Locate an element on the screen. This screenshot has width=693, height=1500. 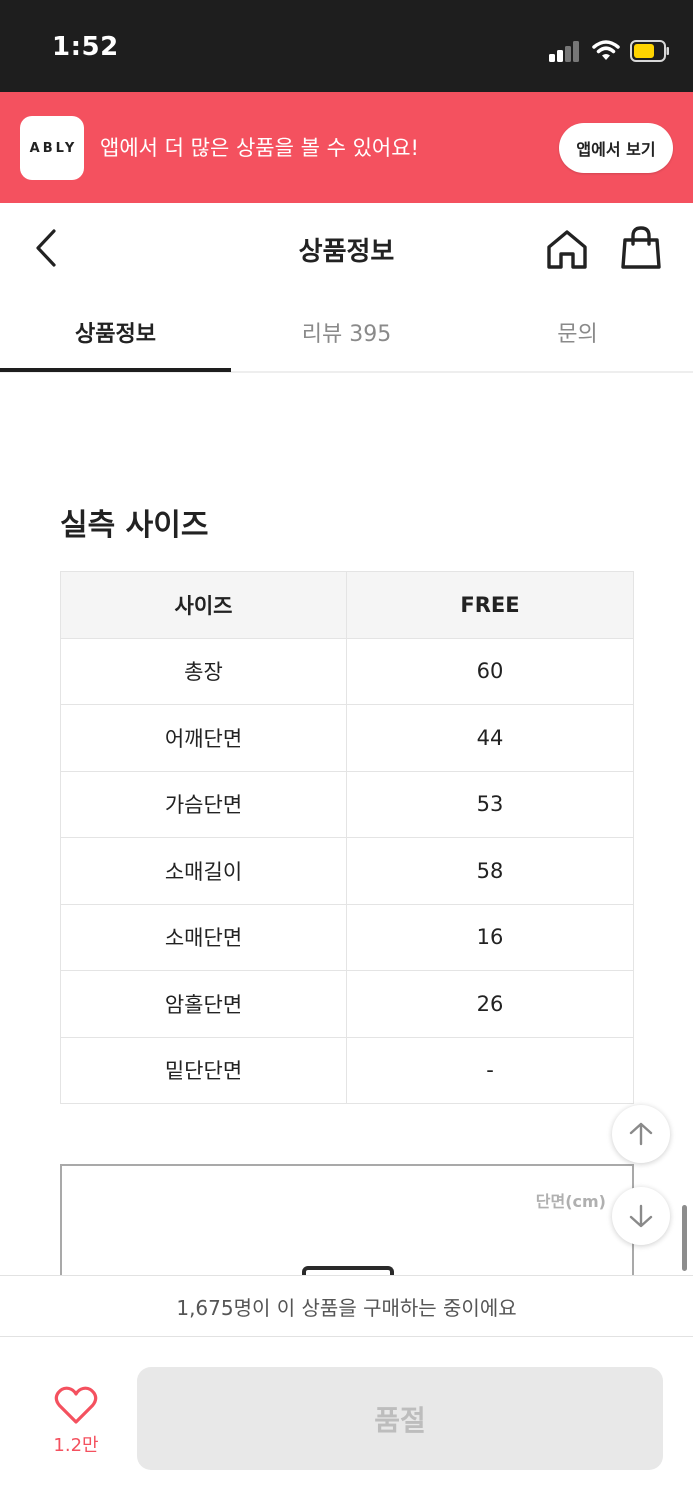
ably-logo: ABLY is located at coordinates (52, 148).